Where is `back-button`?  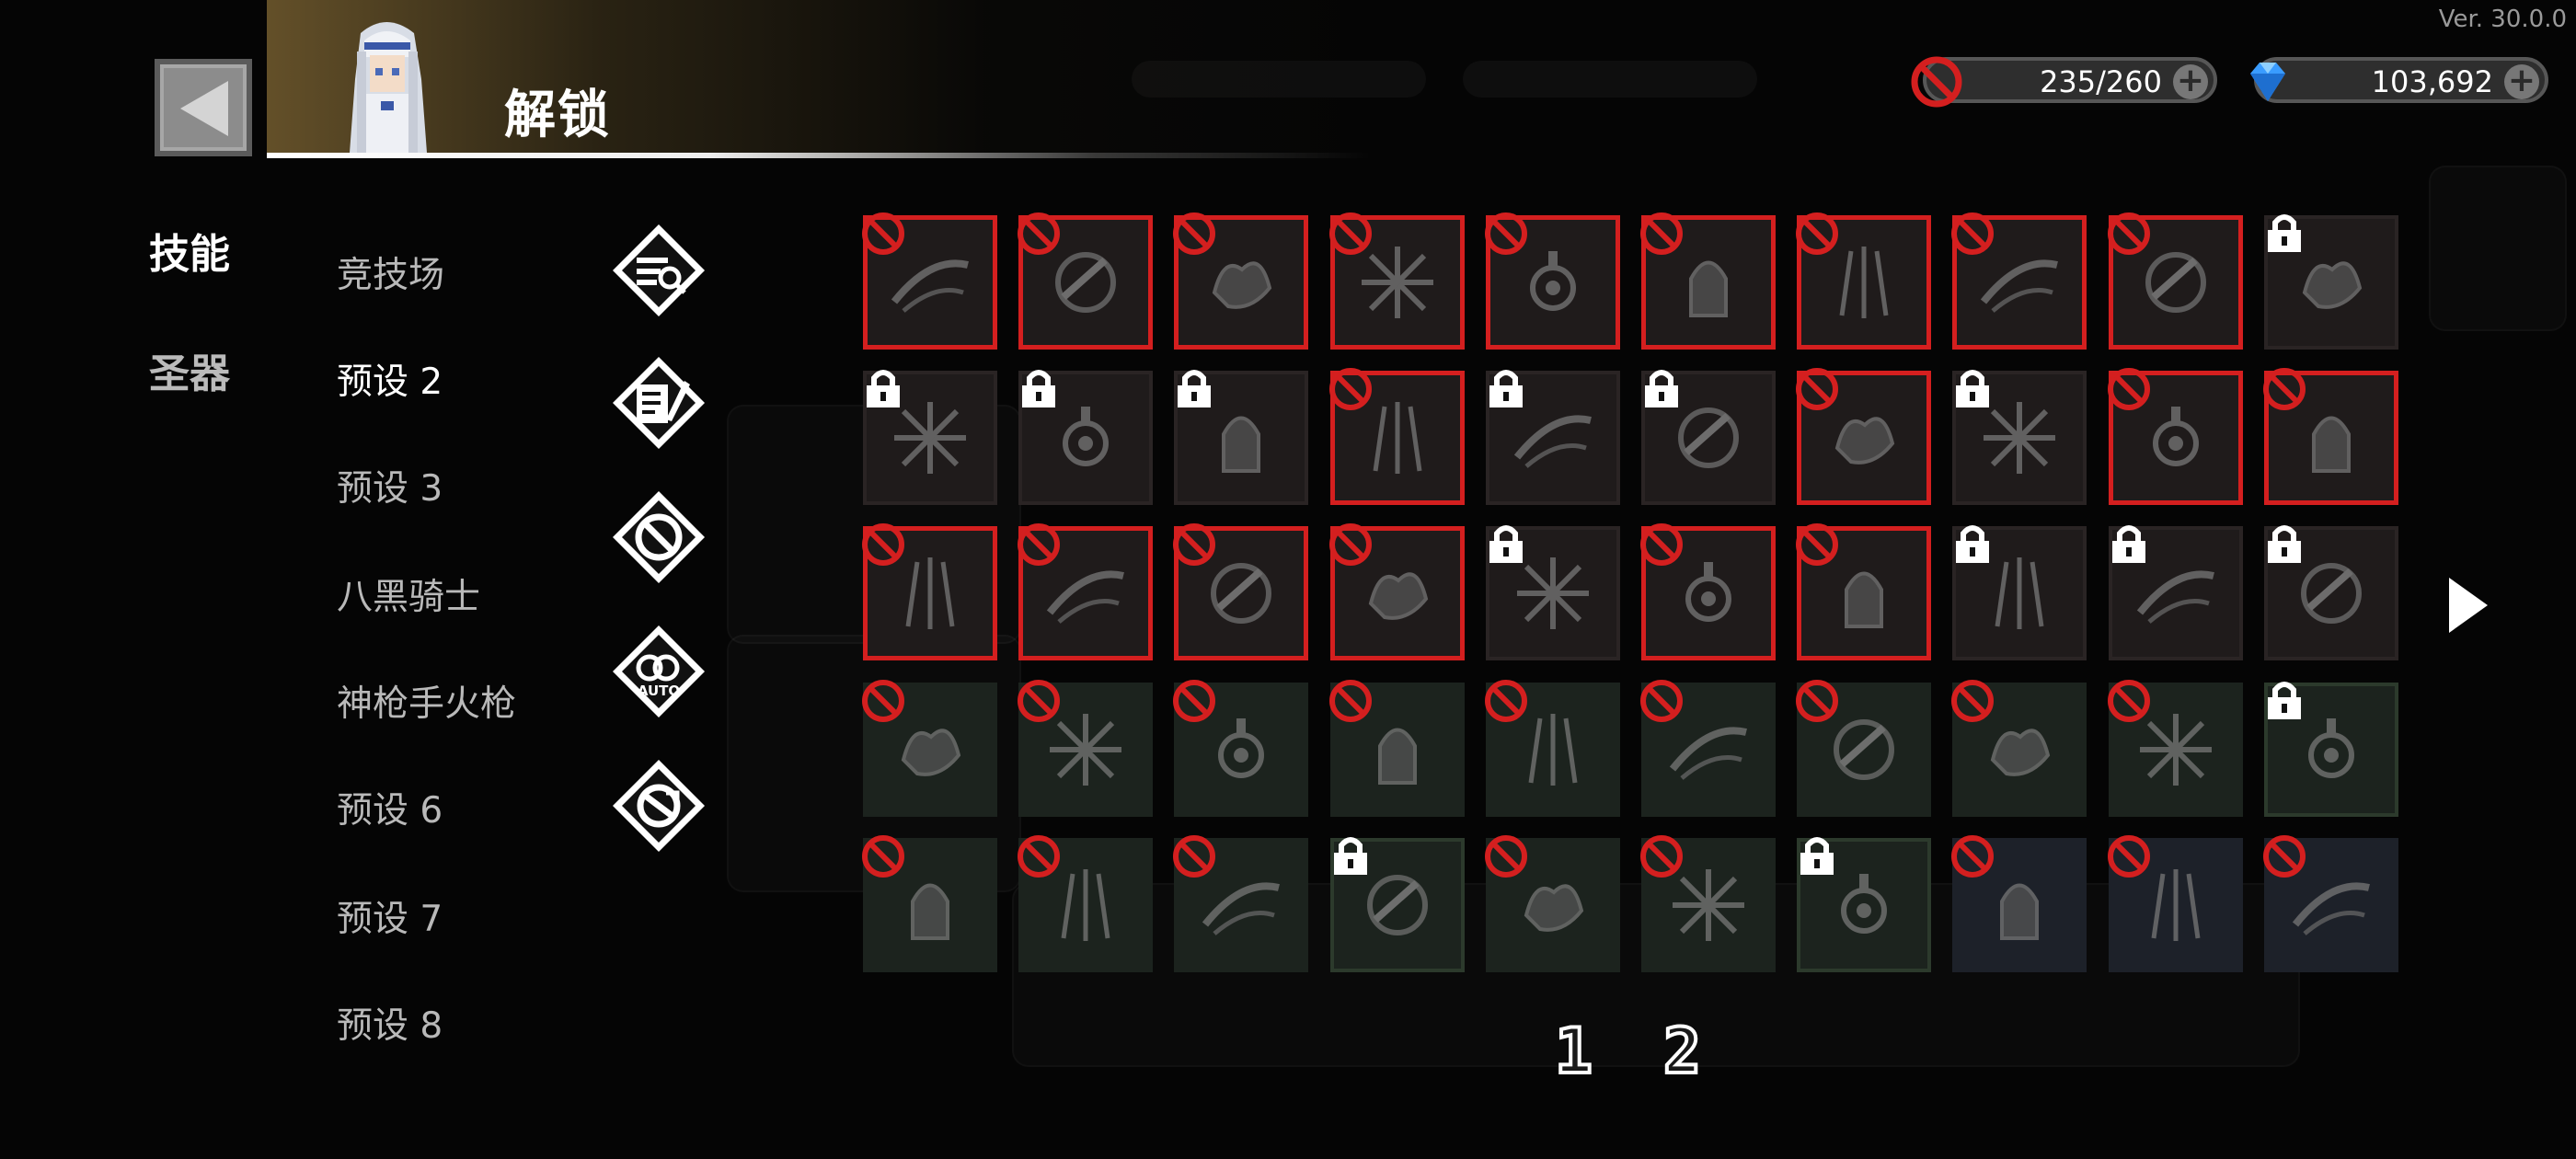
back-button is located at coordinates (203, 107).